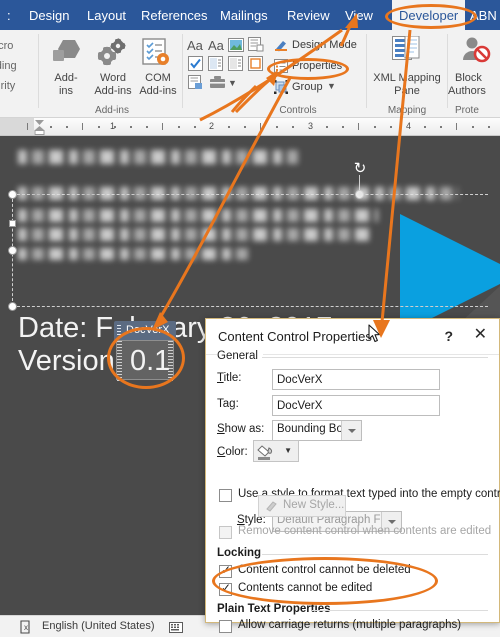 The width and height of the screenshot is (500, 639). I want to click on picture-icon, so click(236, 47).